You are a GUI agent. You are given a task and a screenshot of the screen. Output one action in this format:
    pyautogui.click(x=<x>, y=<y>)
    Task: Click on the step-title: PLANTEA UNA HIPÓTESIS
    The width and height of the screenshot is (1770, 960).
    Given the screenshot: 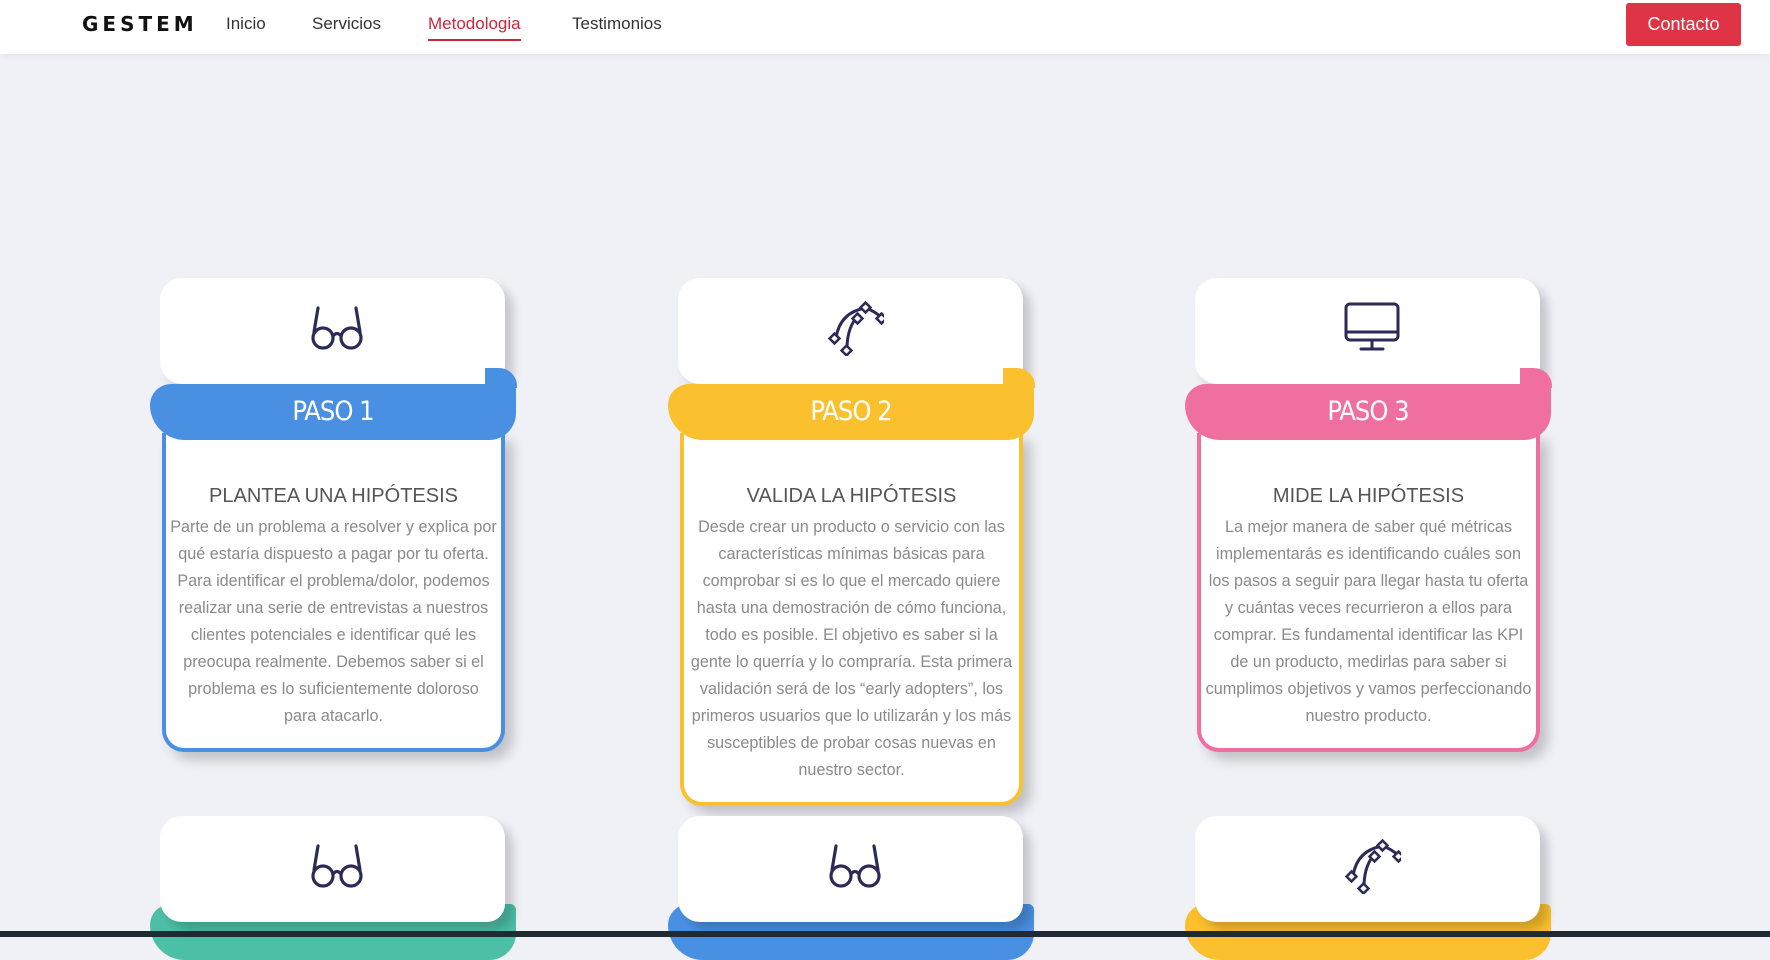 What is the action you would take?
    pyautogui.click(x=333, y=496)
    